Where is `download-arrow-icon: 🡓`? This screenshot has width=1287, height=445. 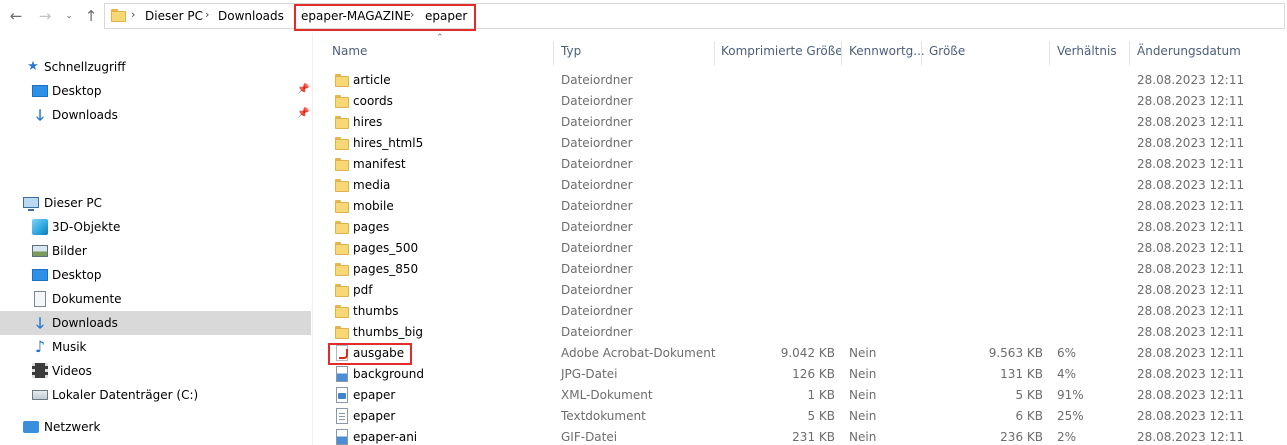 download-arrow-icon: 🡓 is located at coordinates (40, 115).